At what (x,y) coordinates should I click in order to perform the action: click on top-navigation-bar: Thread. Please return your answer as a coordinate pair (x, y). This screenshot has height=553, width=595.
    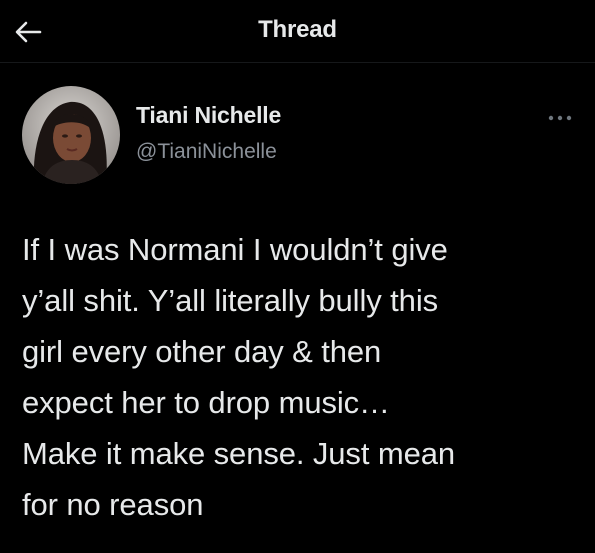
    Looking at the image, I should click on (297, 31).